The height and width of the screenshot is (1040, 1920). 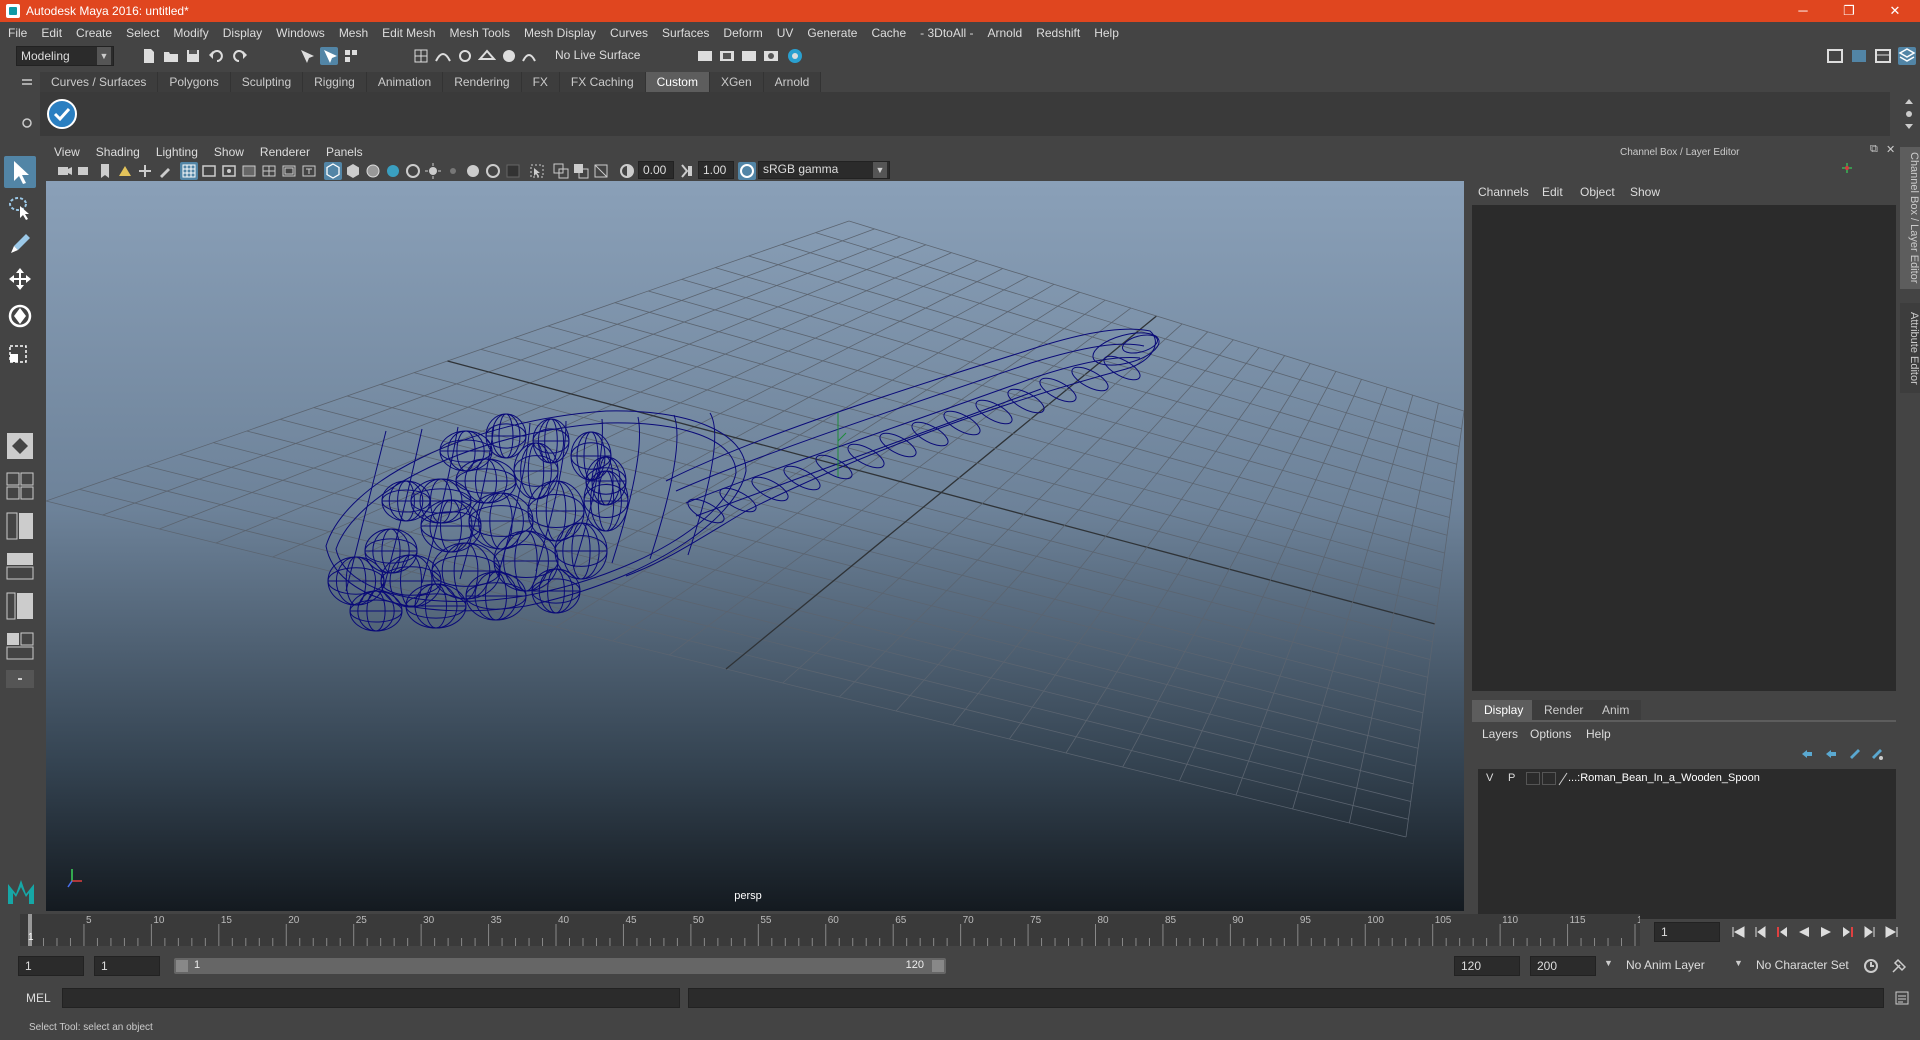 I want to click on shelf-tab-custom: Custom, so click(x=677, y=82).